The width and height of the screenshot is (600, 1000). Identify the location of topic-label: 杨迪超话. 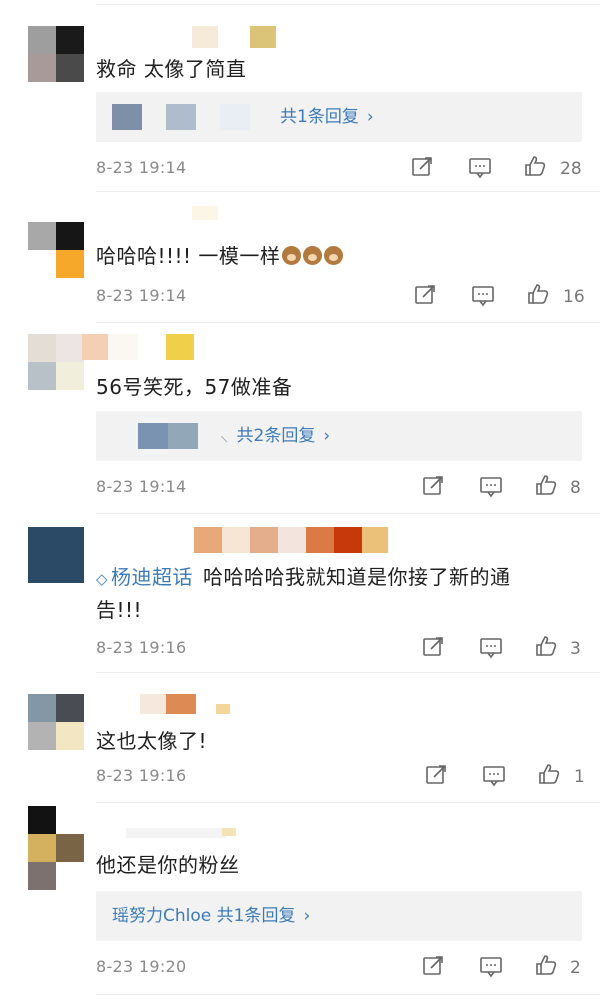
(152, 577).